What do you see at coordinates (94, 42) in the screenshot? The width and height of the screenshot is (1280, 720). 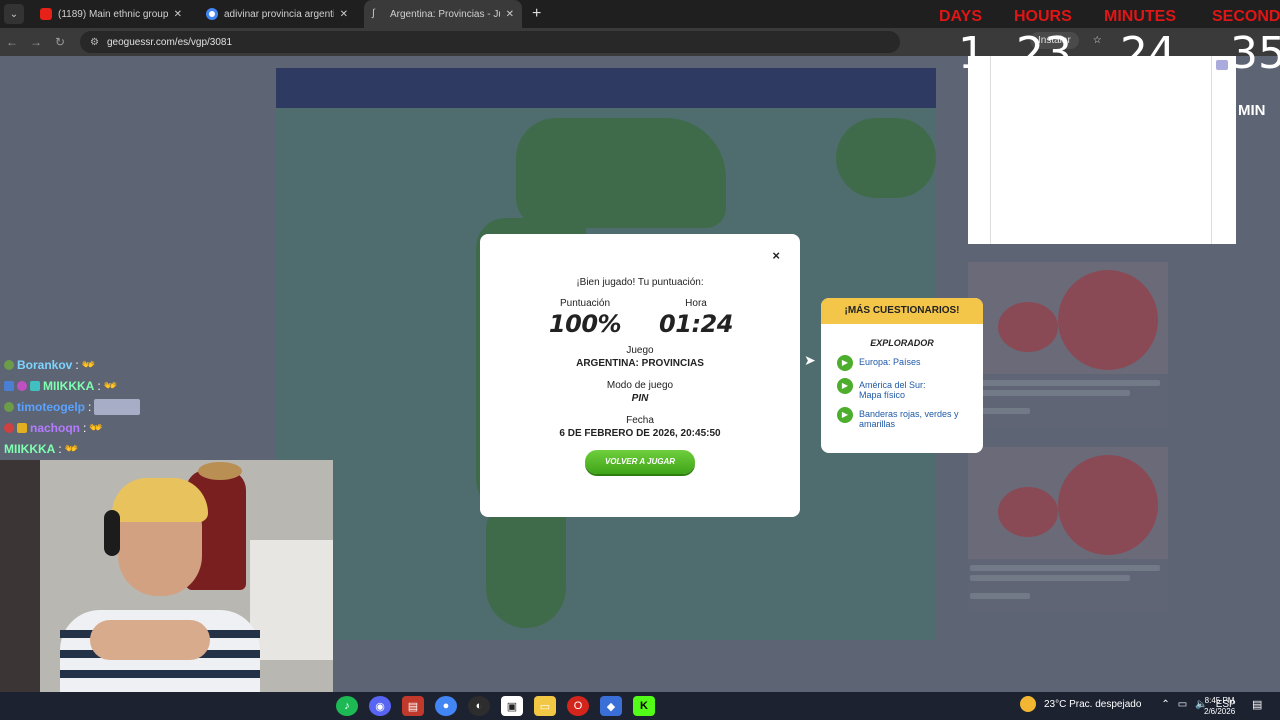 I see `site-info-icon: ⚙` at bounding box center [94, 42].